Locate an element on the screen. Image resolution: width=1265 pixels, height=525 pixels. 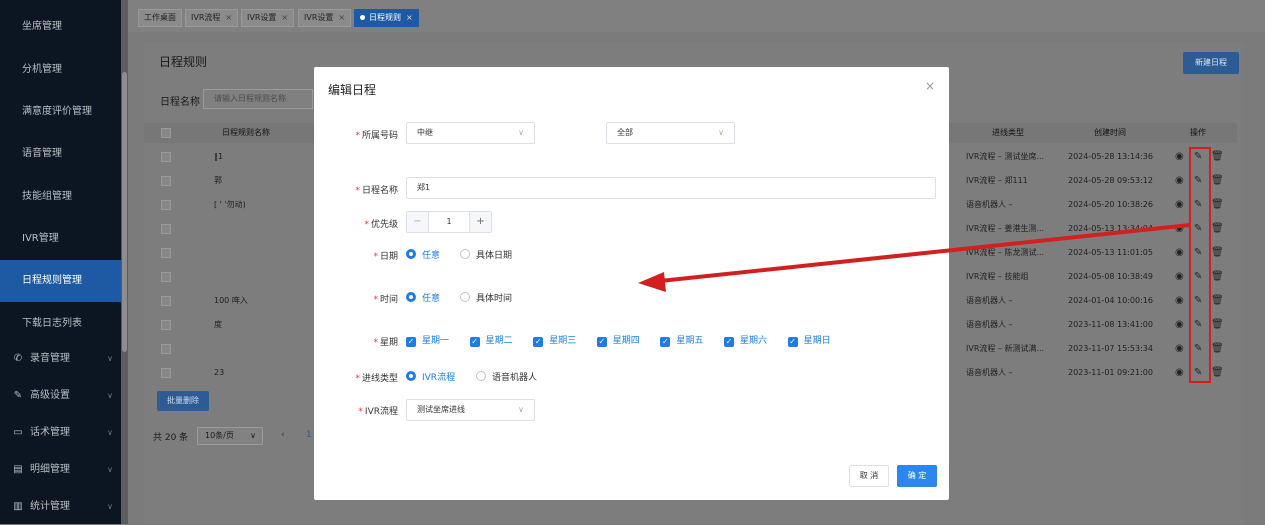
annotation-arrow-line is located at coordinates (925, 253).